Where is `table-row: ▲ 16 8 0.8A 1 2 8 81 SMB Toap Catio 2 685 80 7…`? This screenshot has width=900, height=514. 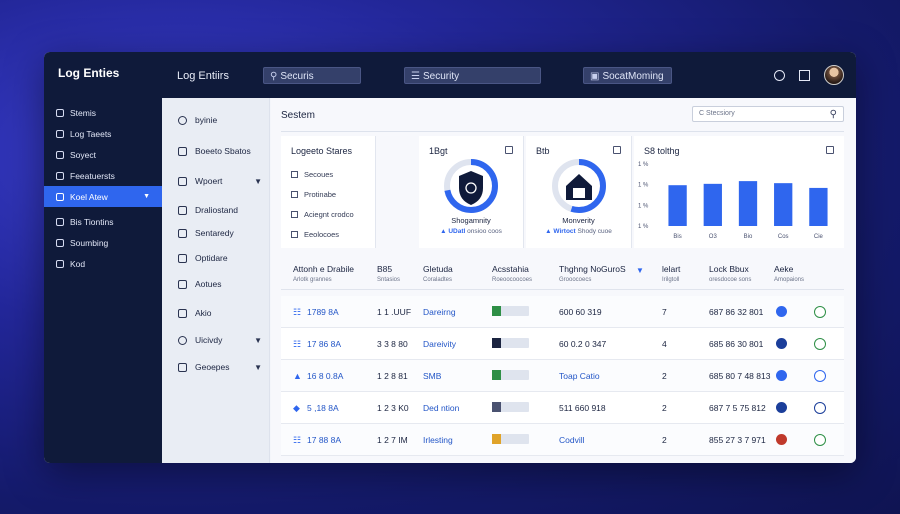
table-row: ▲ 16 8 0.8A 1 2 8 81 SMB Toap Catio 2 685 80 7… is located at coordinates (562, 376).